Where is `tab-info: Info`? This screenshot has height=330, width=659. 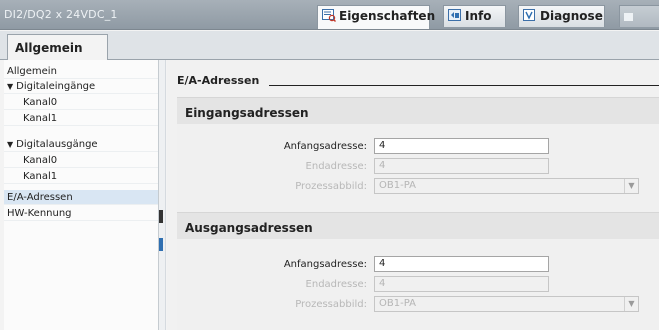 tab-info: Info is located at coordinates (474, 16).